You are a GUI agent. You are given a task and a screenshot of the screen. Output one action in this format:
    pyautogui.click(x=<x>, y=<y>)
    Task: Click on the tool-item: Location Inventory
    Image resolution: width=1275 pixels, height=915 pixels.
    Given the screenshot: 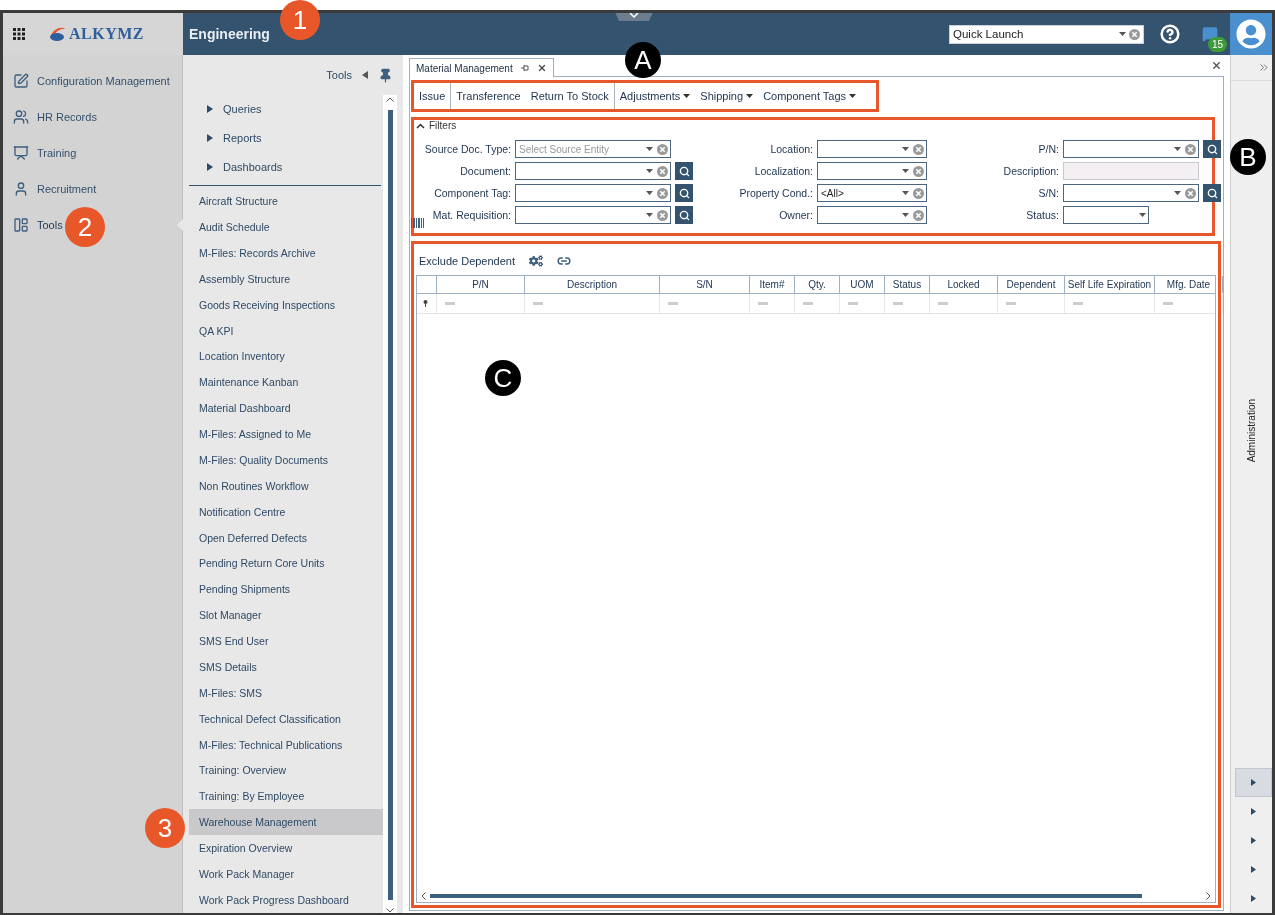 What is the action you would take?
    pyautogui.click(x=286, y=356)
    